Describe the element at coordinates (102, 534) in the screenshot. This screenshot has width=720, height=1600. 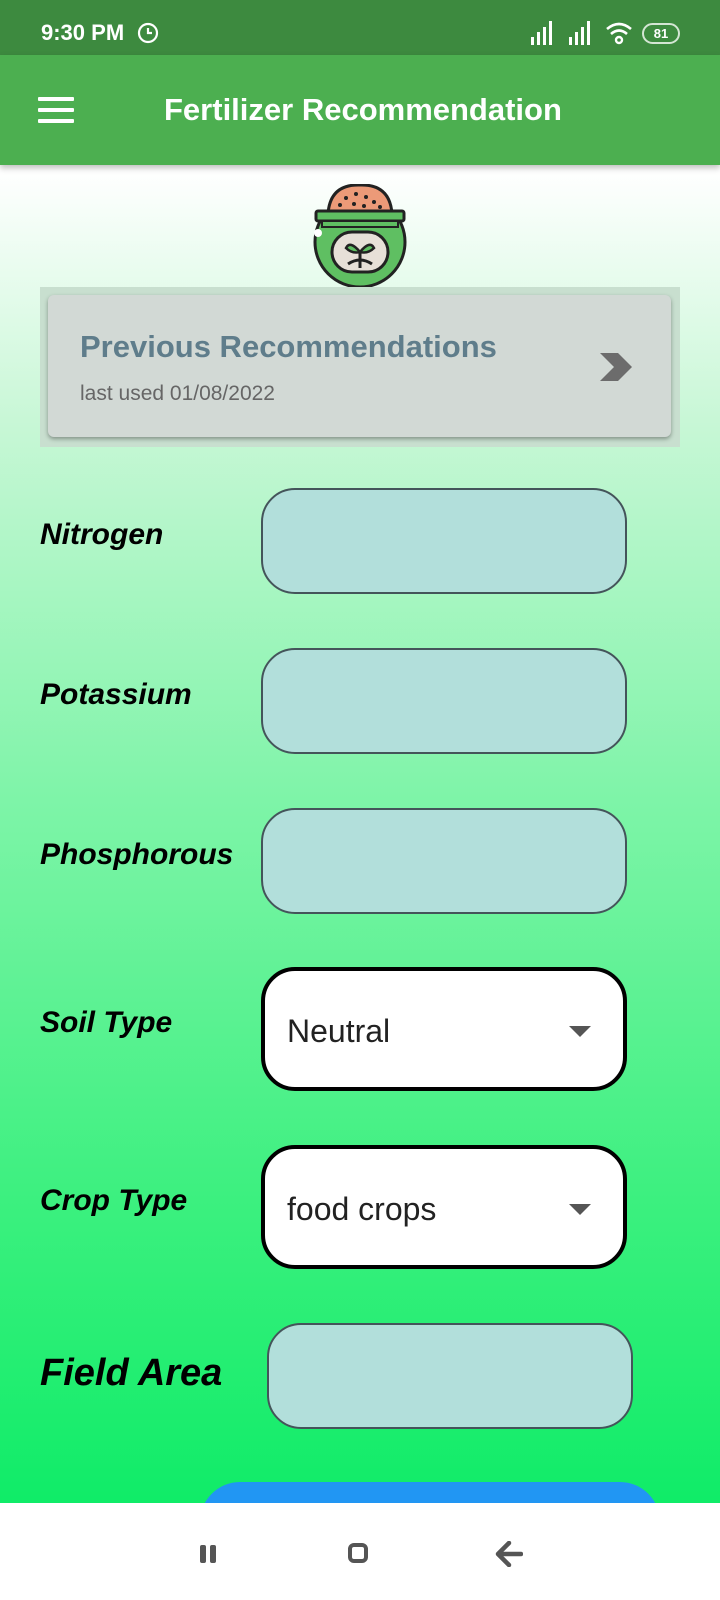
I see `nitrogen-label: Nitrogen` at that location.